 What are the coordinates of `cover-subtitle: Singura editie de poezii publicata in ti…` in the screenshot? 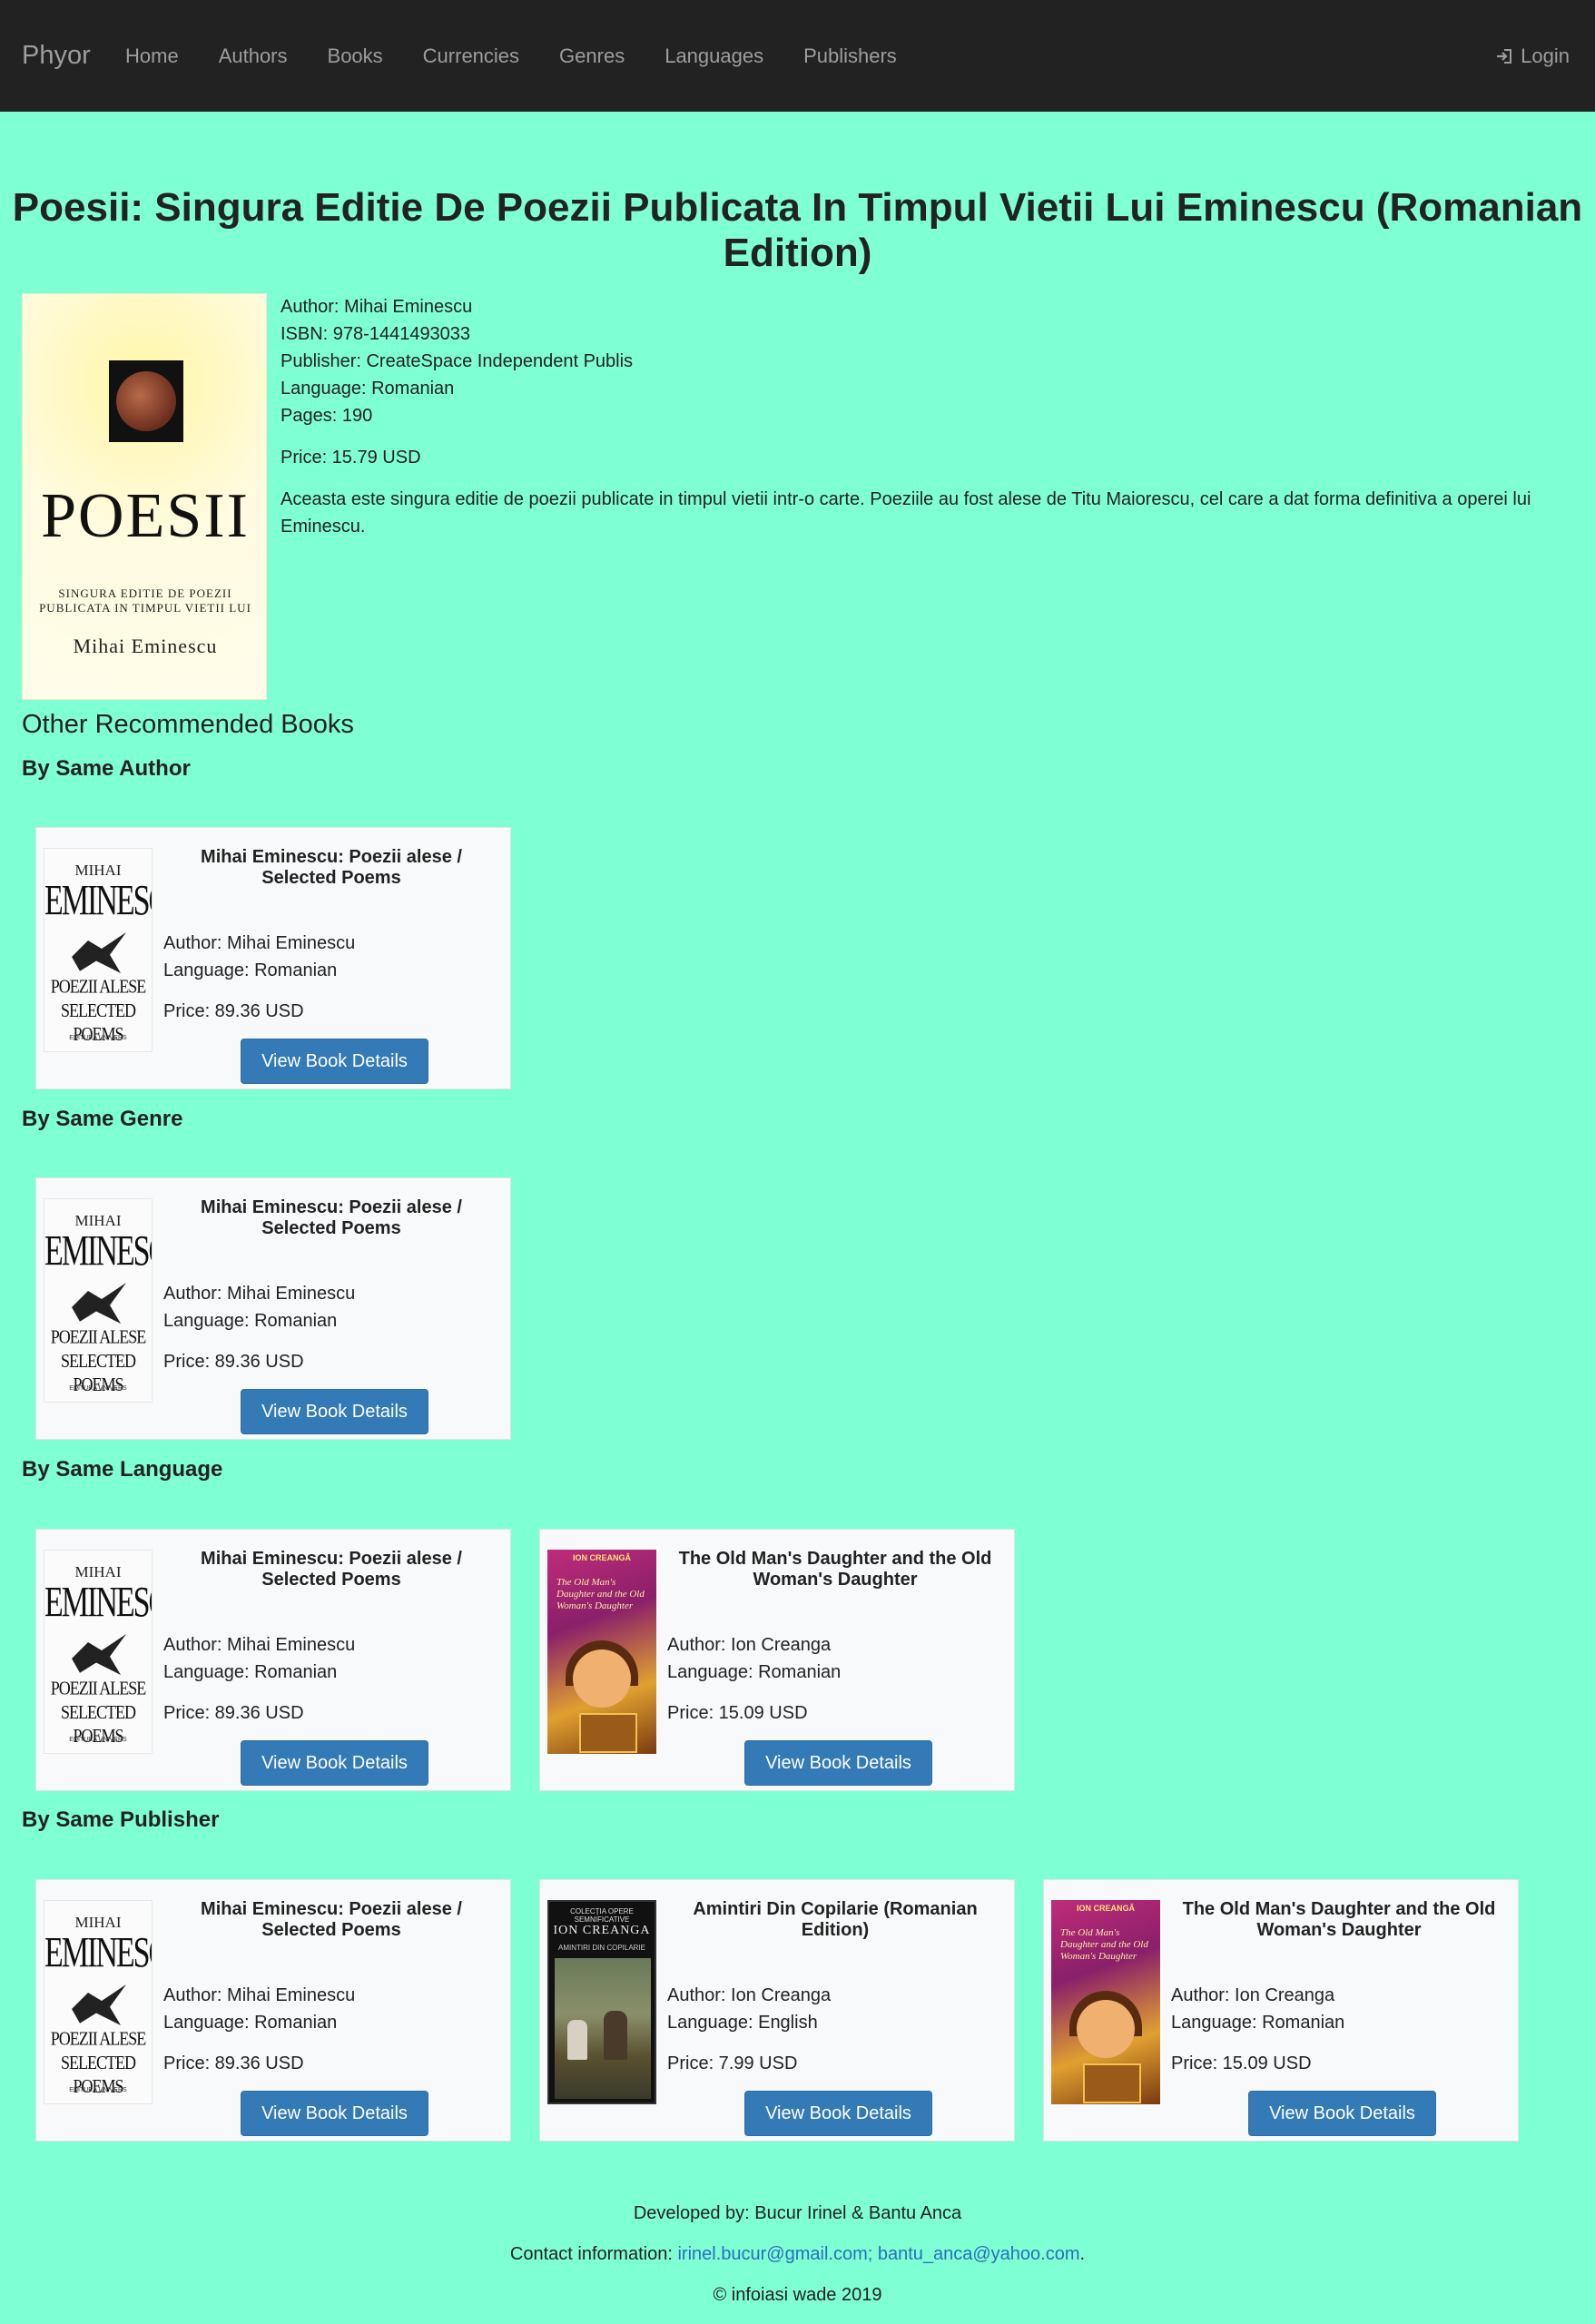 It's located at (145, 600).